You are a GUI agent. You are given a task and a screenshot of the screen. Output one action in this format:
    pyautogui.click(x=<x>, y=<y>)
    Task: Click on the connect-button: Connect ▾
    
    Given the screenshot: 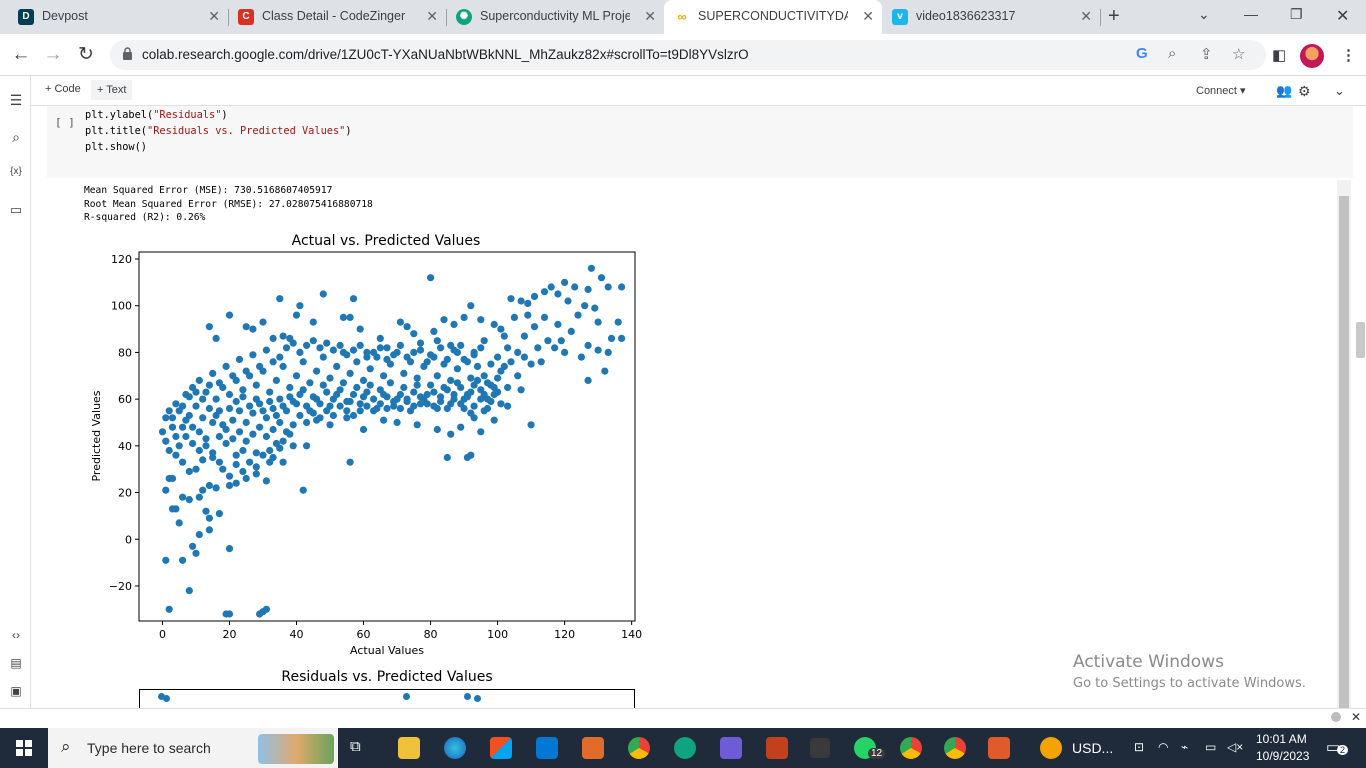 What is the action you would take?
    pyautogui.click(x=1221, y=90)
    